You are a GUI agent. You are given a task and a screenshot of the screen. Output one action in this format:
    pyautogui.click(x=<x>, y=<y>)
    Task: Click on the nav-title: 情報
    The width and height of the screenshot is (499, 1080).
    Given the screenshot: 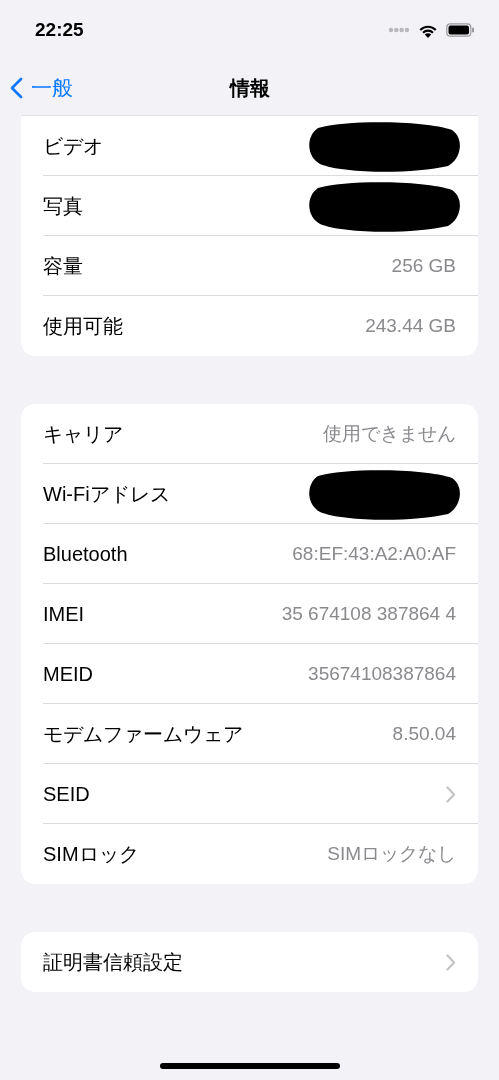 What is the action you would take?
    pyautogui.click(x=249, y=88)
    